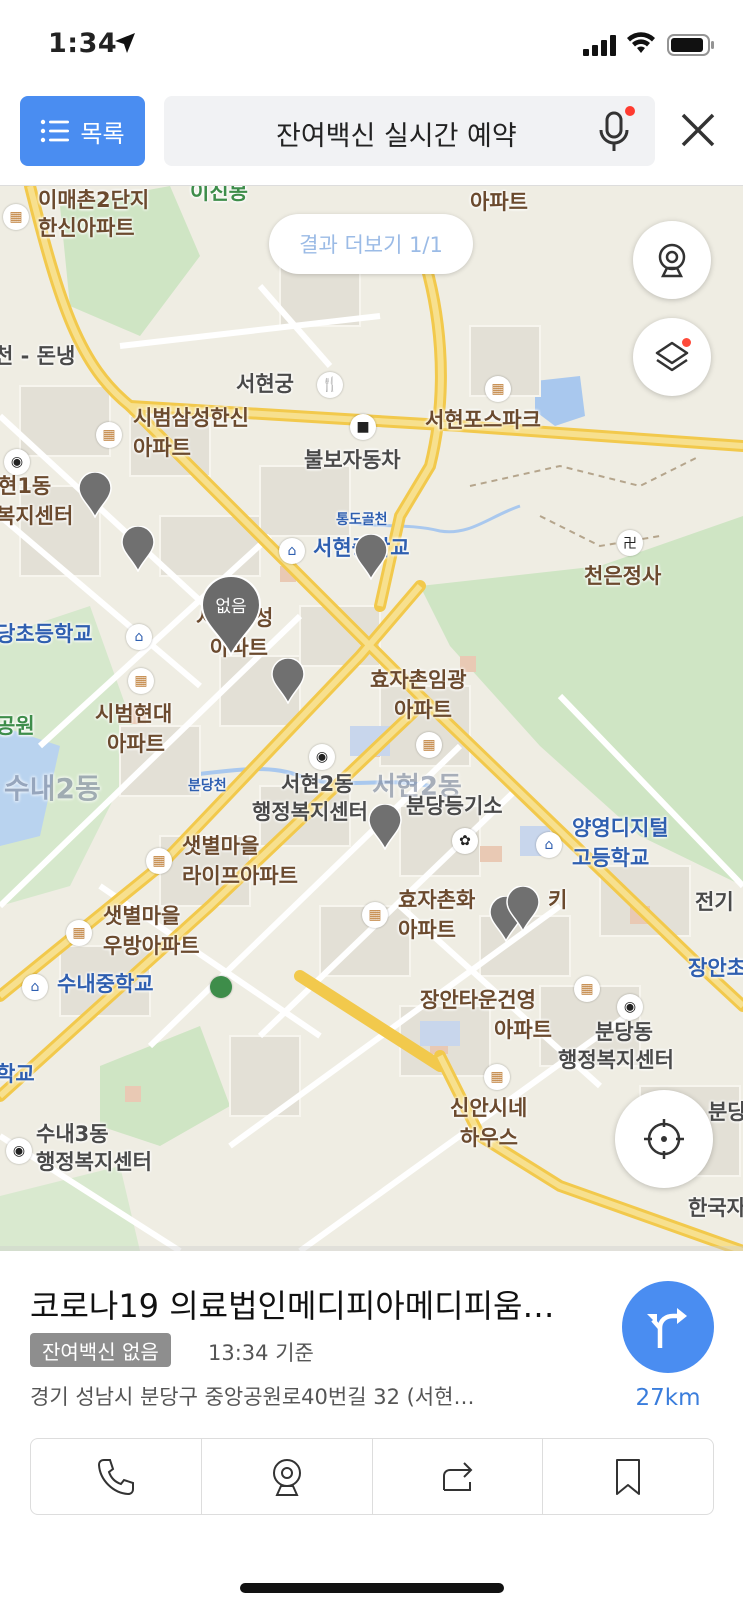  Describe the element at coordinates (362, 520) in the screenshot. I see `map-label: 통도골천` at that location.